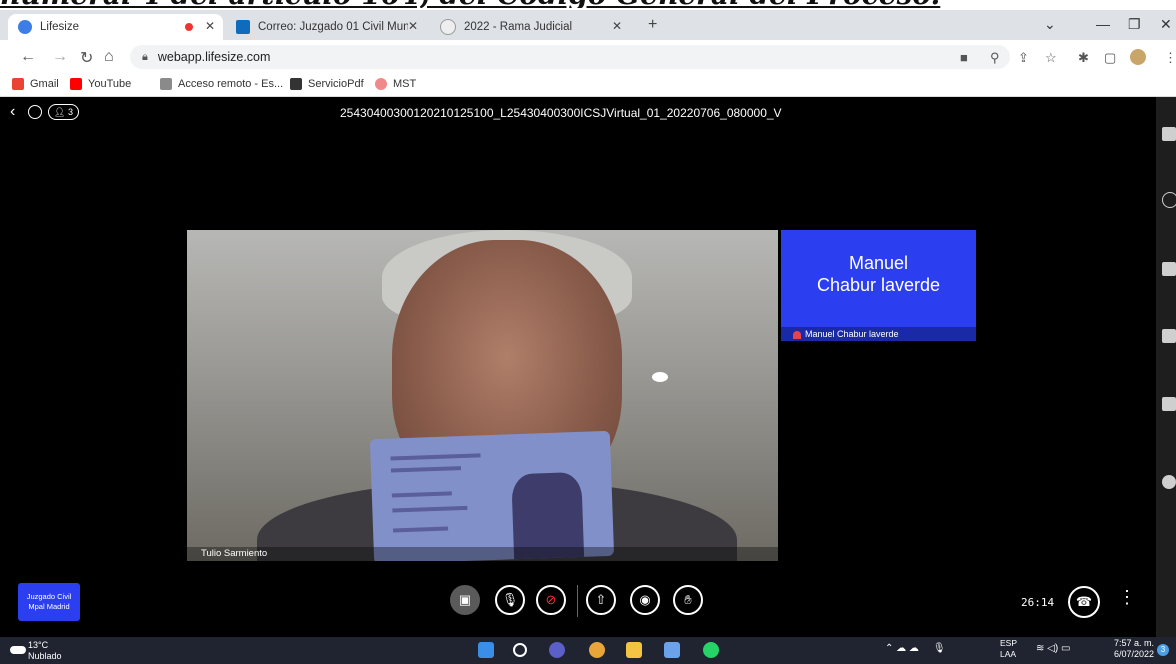 This screenshot has height=664, width=1176. Describe the element at coordinates (1110, 58) in the screenshot. I see `sidebar-toggle-icon: ▢` at that location.